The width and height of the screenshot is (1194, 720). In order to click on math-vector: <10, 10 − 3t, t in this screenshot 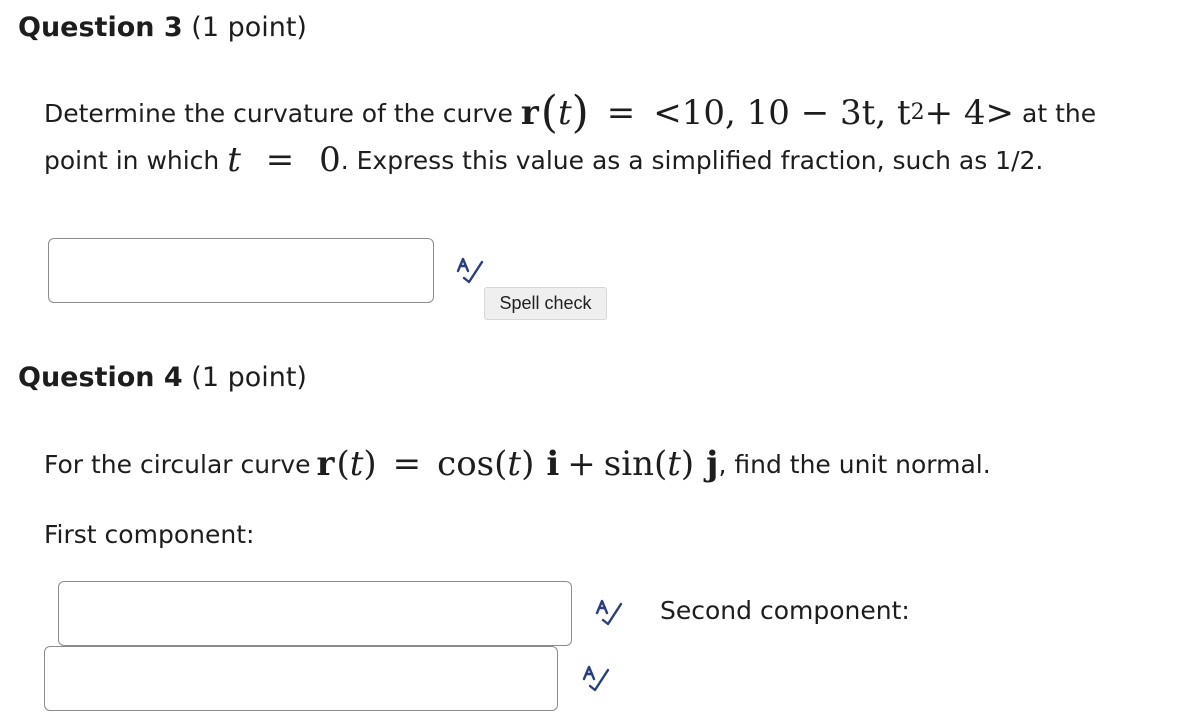, I will do `click(782, 113)`.